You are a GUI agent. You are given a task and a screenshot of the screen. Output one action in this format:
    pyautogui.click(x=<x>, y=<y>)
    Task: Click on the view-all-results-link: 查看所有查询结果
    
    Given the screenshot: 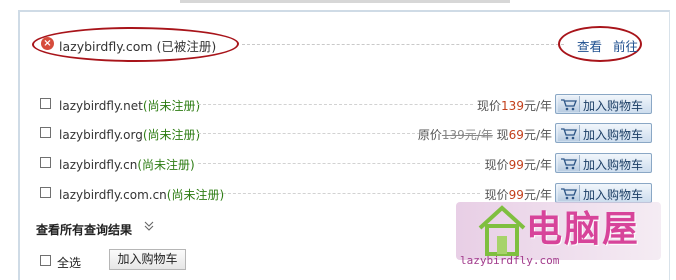 What is the action you would take?
    pyautogui.click(x=84, y=229)
    